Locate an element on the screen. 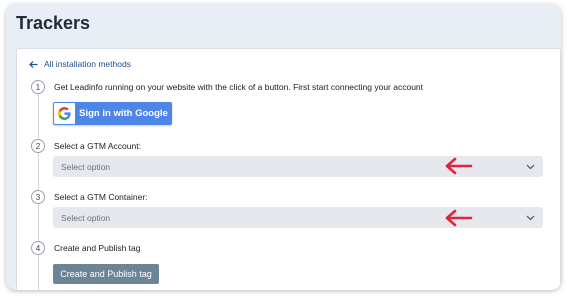  back-link-label: All installation methods is located at coordinates (87, 64).